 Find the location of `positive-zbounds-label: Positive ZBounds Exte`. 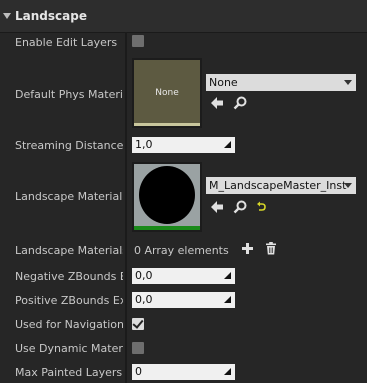

positive-zbounds-label: Positive ZBounds Exte is located at coordinates (69, 300).